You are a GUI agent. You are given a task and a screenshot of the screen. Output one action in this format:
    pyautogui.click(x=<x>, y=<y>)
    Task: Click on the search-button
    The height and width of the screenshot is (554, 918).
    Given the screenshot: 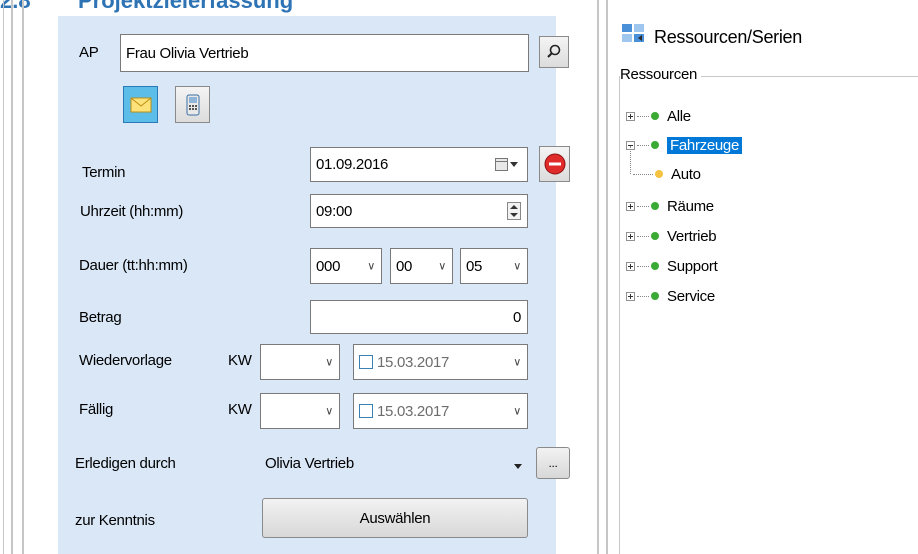 What is the action you would take?
    pyautogui.click(x=554, y=52)
    